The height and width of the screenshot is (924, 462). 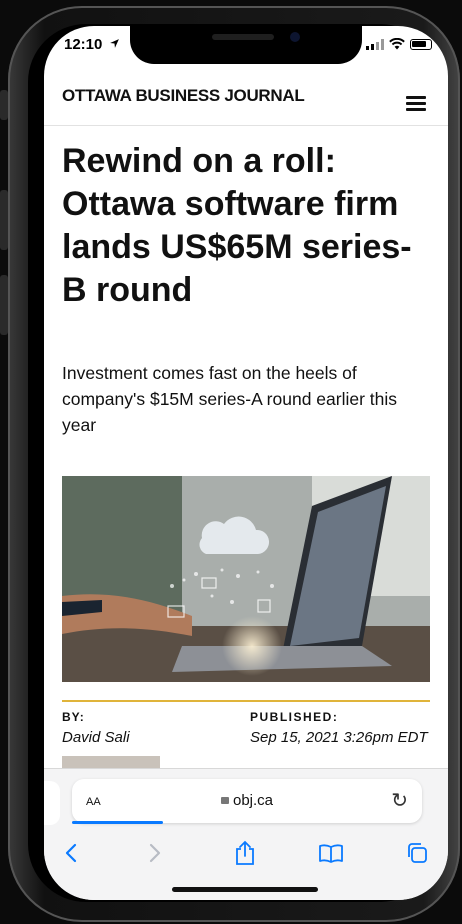 I want to click on status-icons, so click(x=399, y=44).